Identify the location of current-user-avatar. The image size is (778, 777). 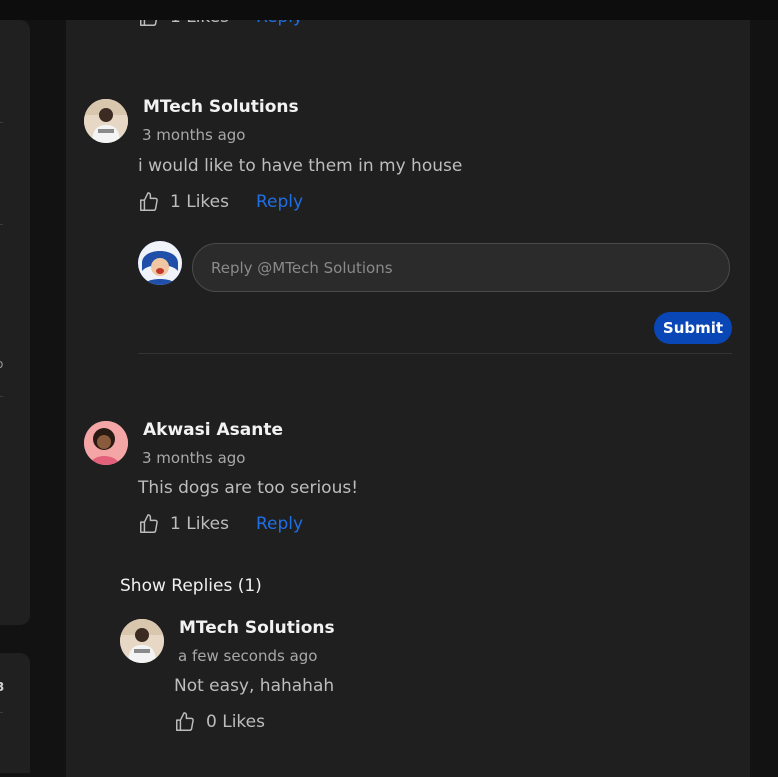
(160, 263).